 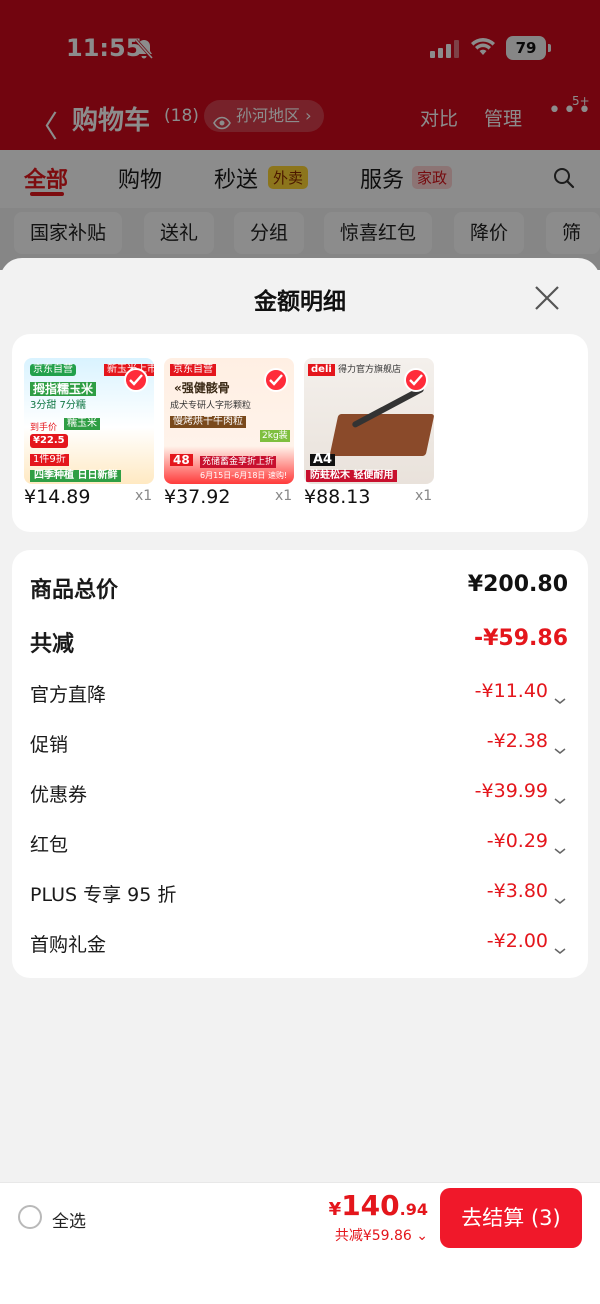 What do you see at coordinates (511, 791) in the screenshot?
I see `row-value: -¥39.99` at bounding box center [511, 791].